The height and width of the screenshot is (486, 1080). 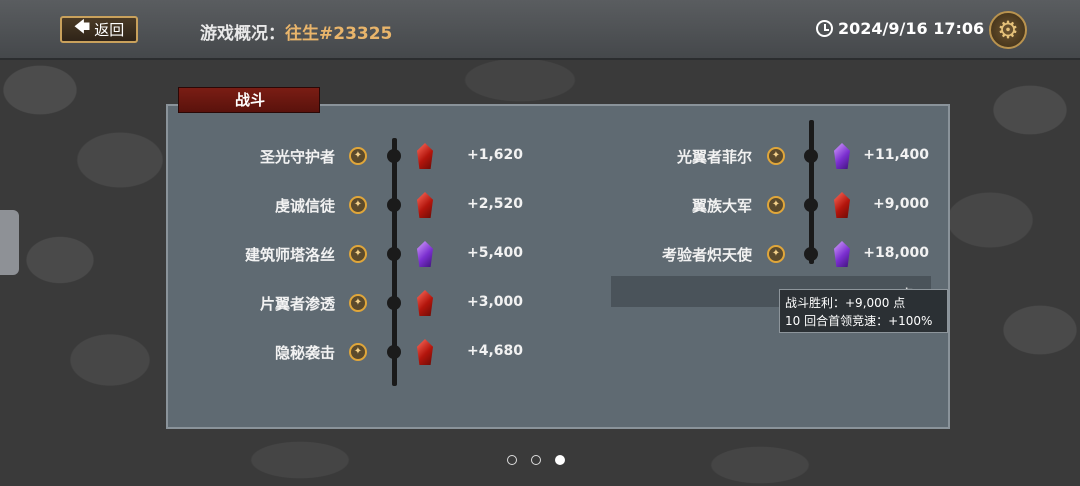 I want to click on row-value: +18,000, so click(x=896, y=253).